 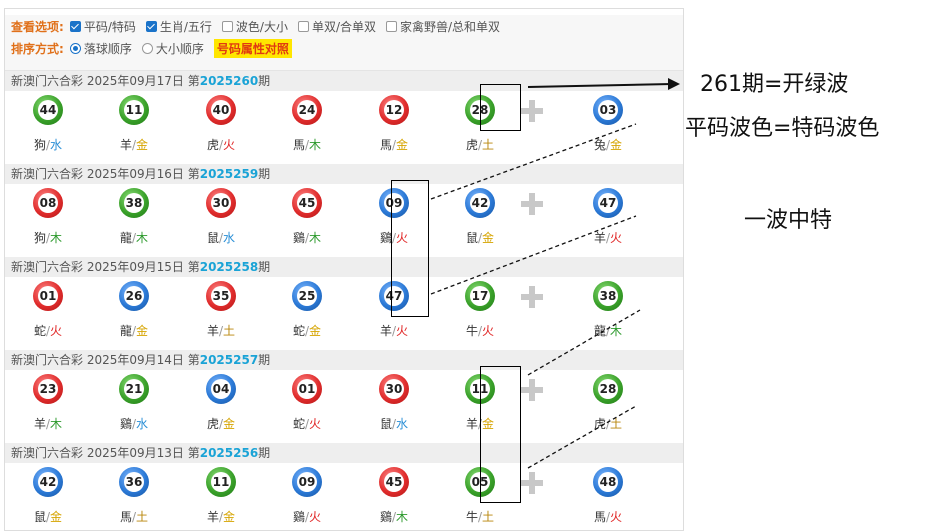 I want to click on regular-number-cell: 12 馬/金, so click(x=394, y=127).